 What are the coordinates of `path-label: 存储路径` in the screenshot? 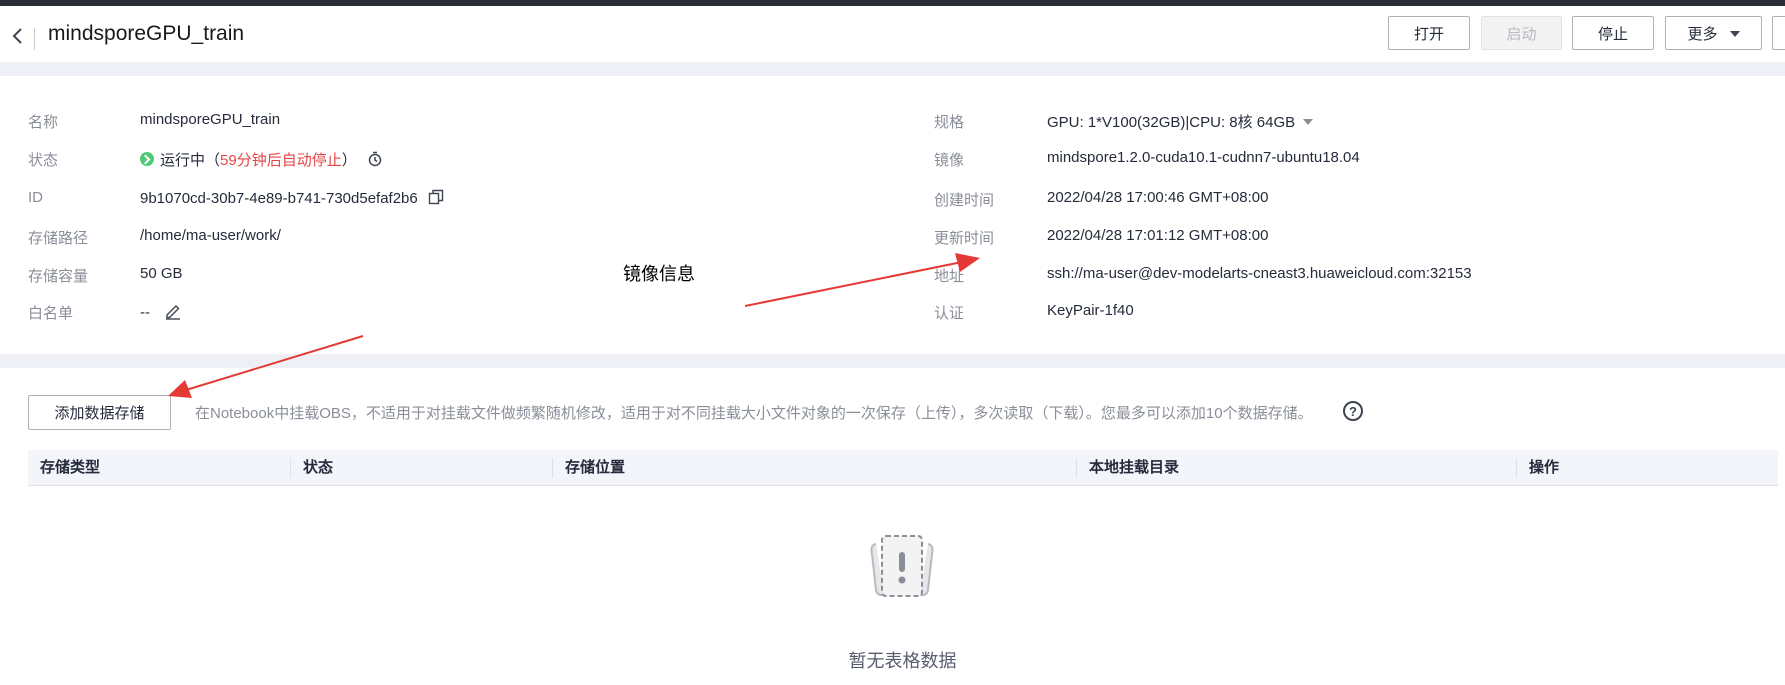 It's located at (58, 238).